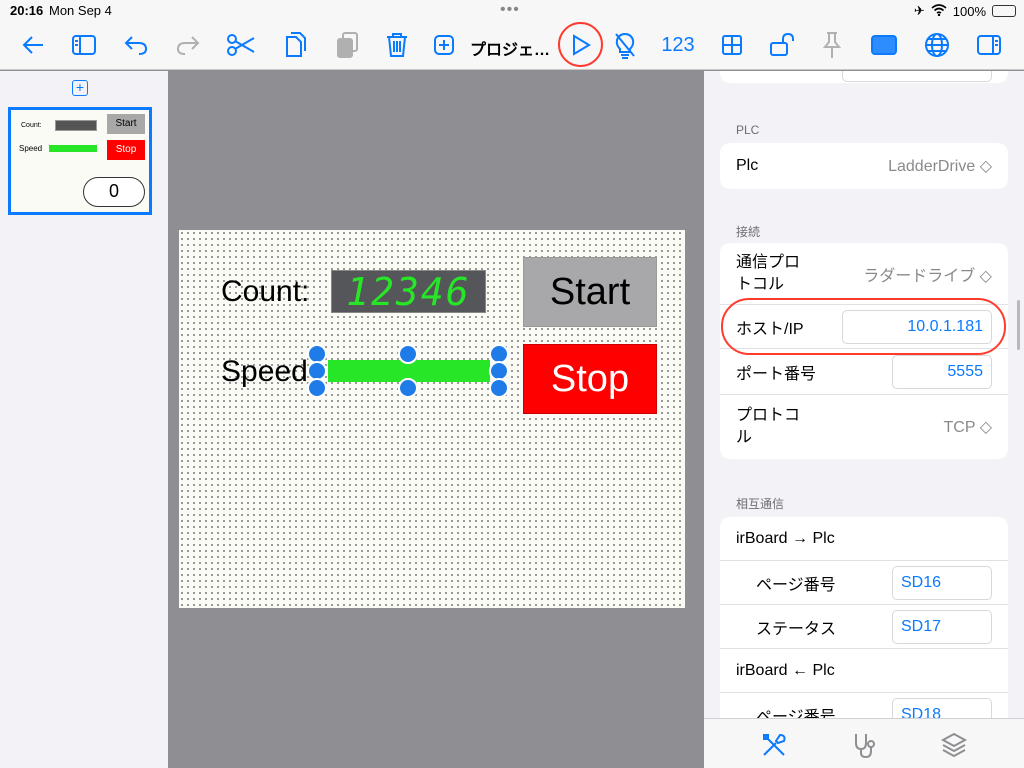 Image resolution: width=1024 pixels, height=768 pixels. What do you see at coordinates (126, 150) in the screenshot?
I see `thumb-stop-button: Stop` at bounding box center [126, 150].